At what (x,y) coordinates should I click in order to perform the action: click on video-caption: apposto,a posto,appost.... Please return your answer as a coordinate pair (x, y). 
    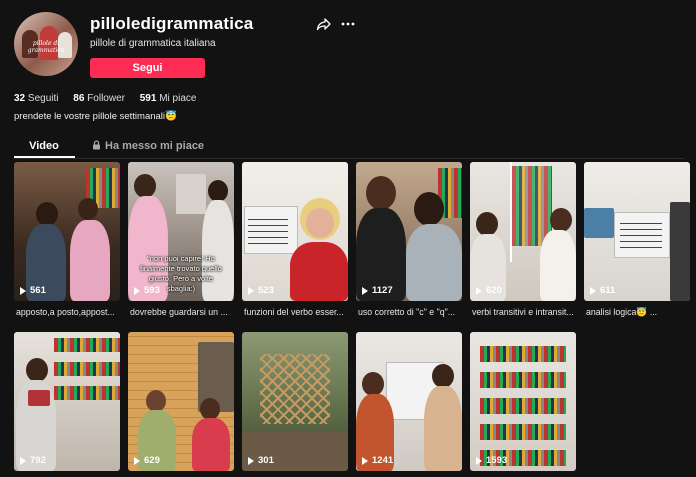
    Looking at the image, I should click on (65, 312).